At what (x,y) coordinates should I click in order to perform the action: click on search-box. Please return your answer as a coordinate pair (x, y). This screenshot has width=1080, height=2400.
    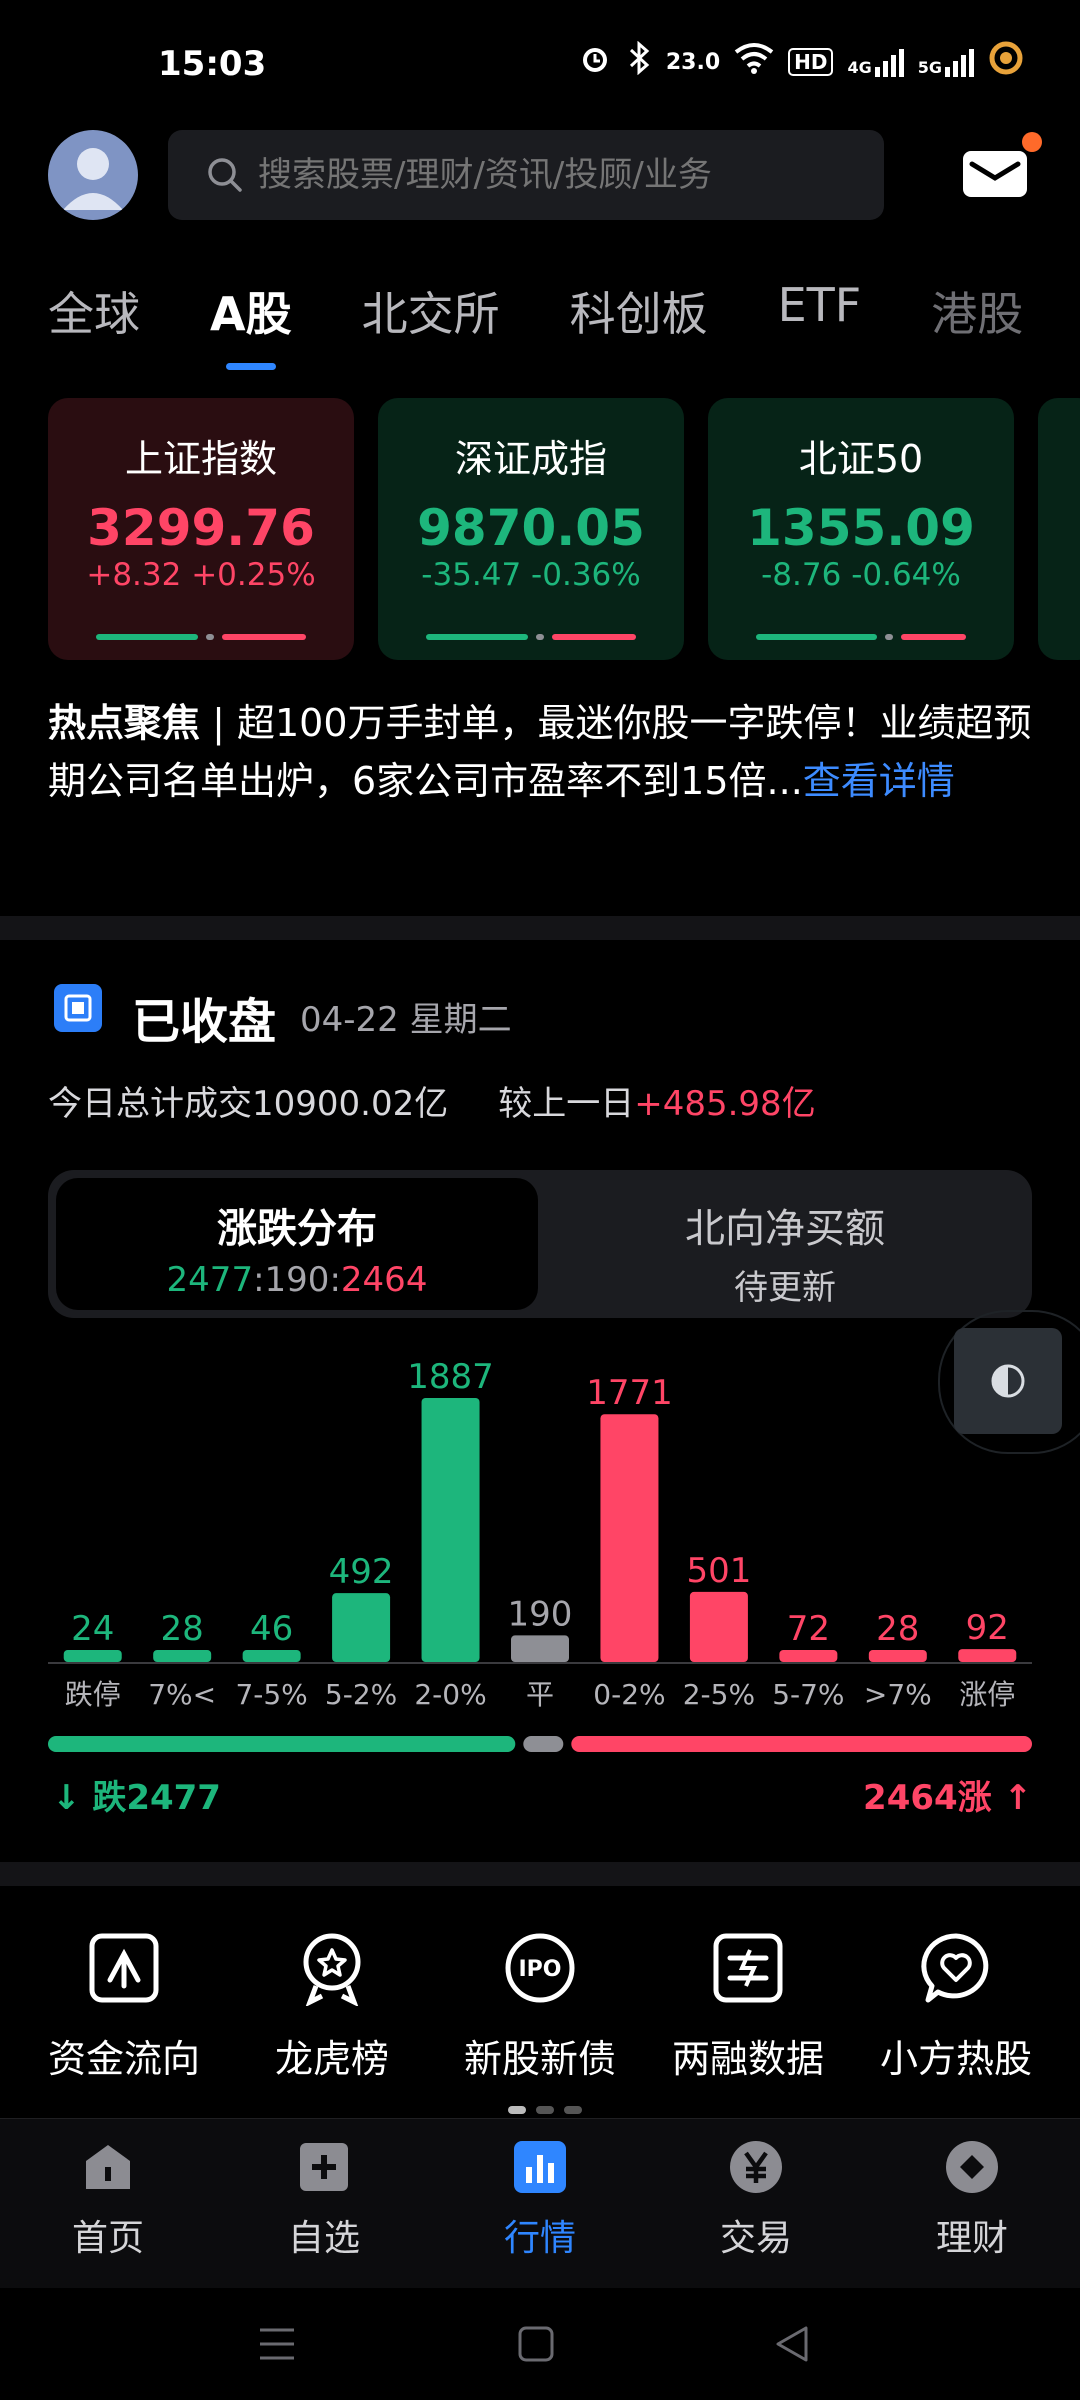
    Looking at the image, I should click on (526, 175).